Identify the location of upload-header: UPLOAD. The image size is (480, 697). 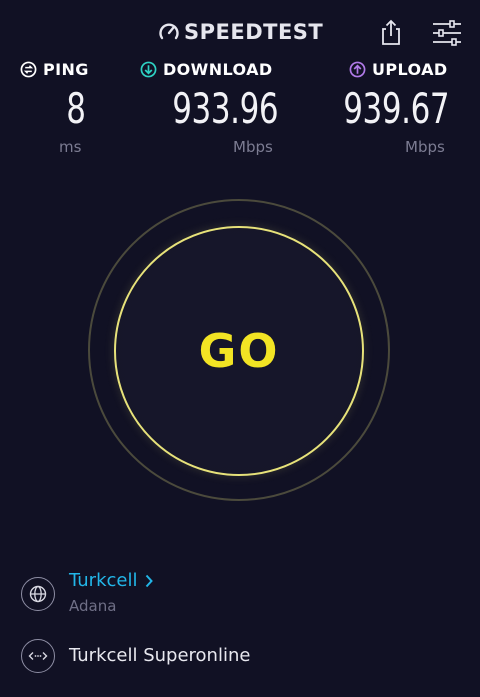
(398, 69).